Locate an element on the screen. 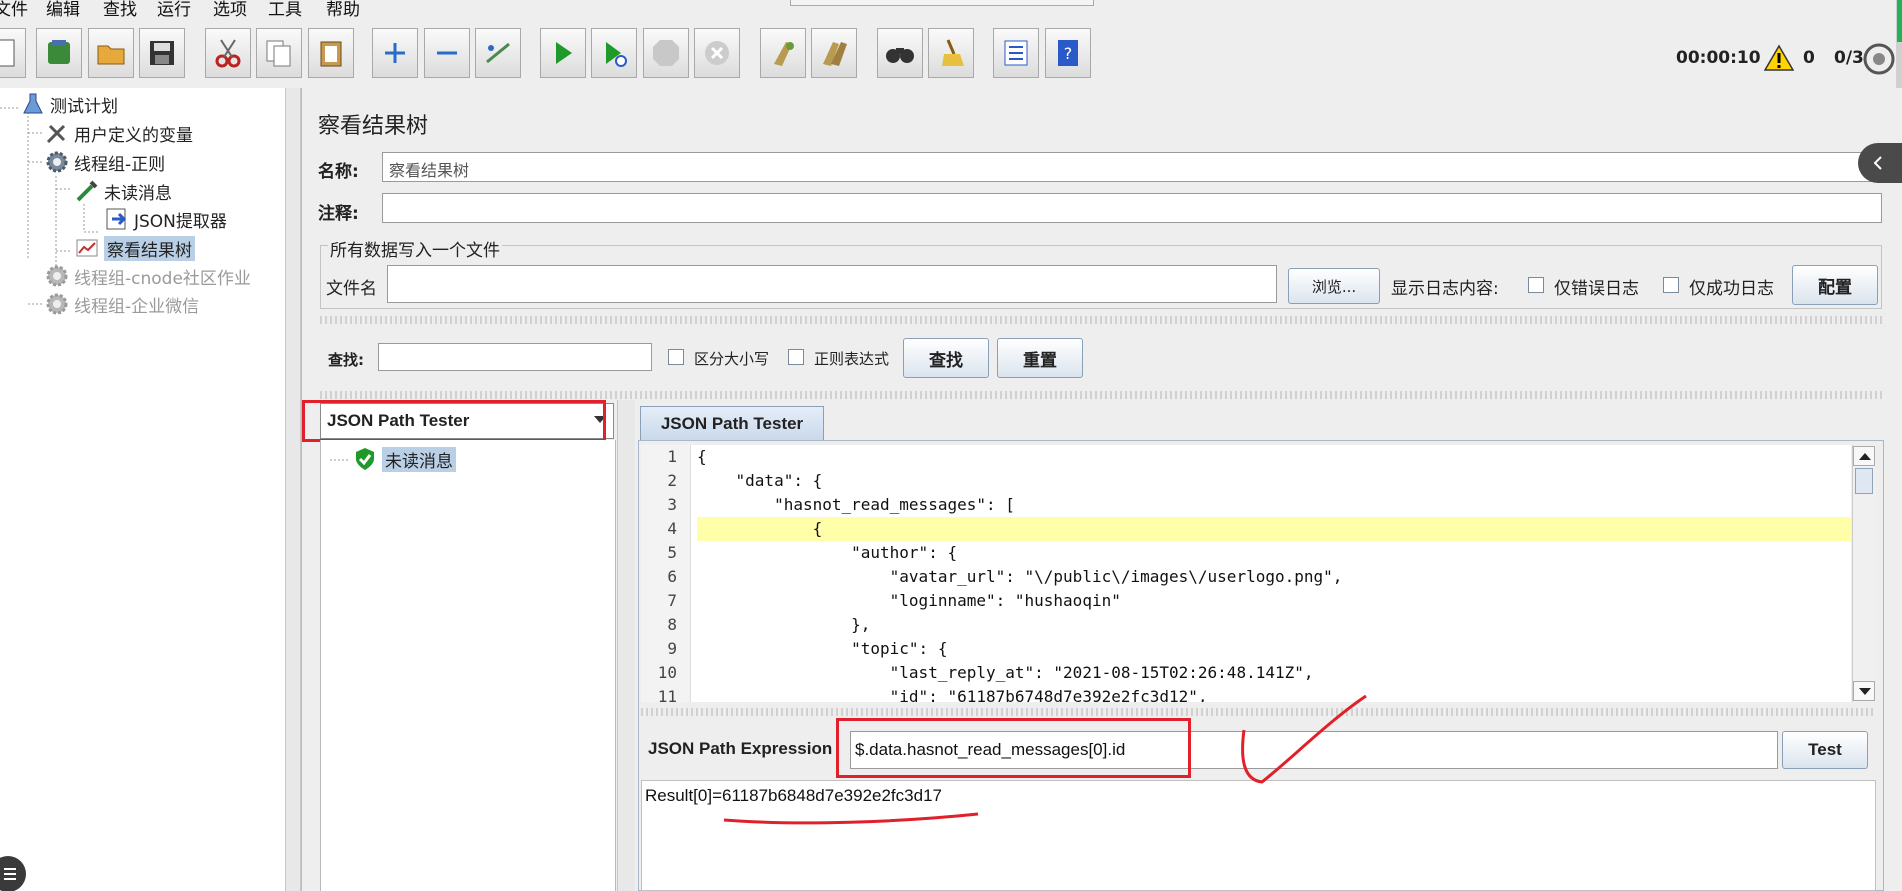 This screenshot has width=1902, height=891. errors-only-checkbox is located at coordinates (1536, 285).